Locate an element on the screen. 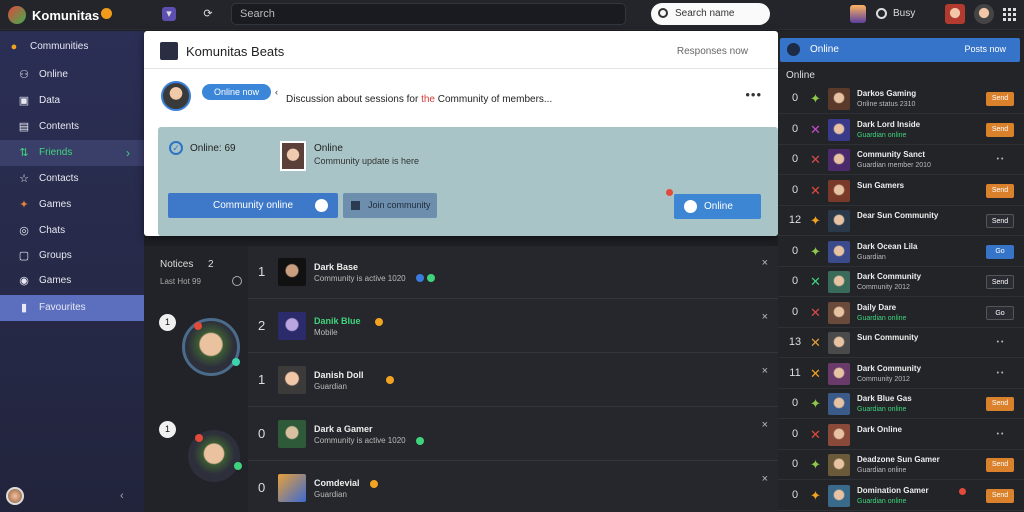  user-figure-icon is located at coordinates (858, 14).